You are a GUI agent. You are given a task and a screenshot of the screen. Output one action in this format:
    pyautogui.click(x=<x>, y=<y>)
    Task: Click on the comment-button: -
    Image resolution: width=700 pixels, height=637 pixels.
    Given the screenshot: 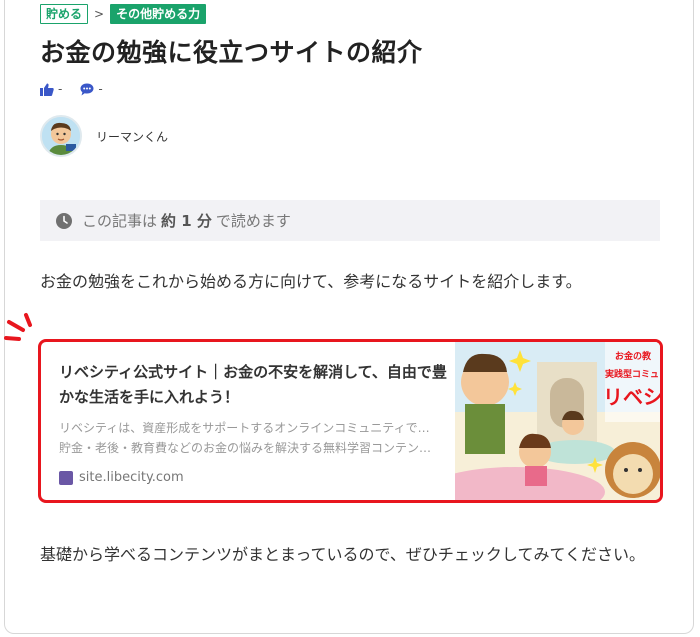 What is the action you would take?
    pyautogui.click(x=91, y=89)
    